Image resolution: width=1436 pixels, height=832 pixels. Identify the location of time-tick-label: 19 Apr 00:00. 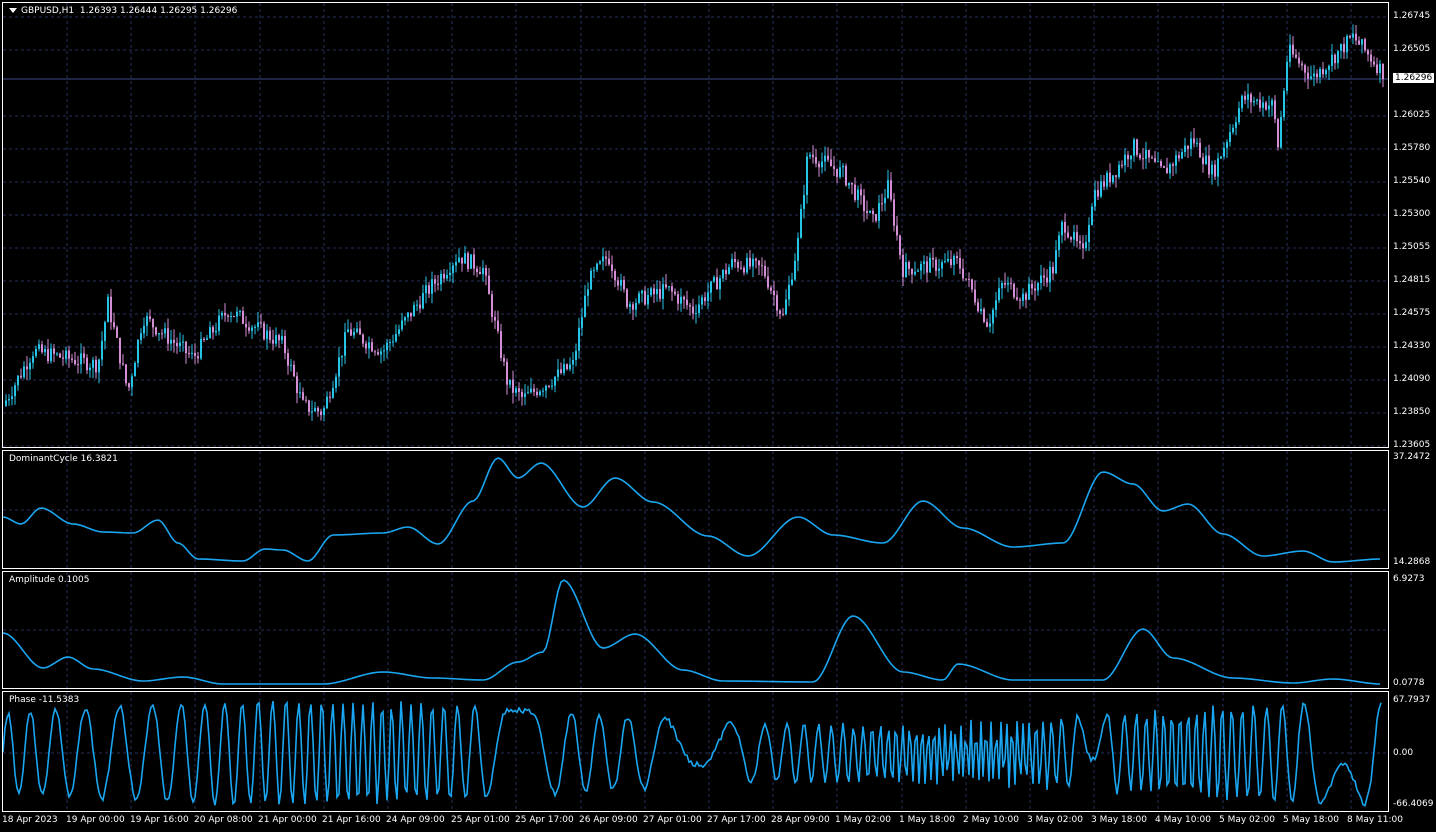
(95, 820).